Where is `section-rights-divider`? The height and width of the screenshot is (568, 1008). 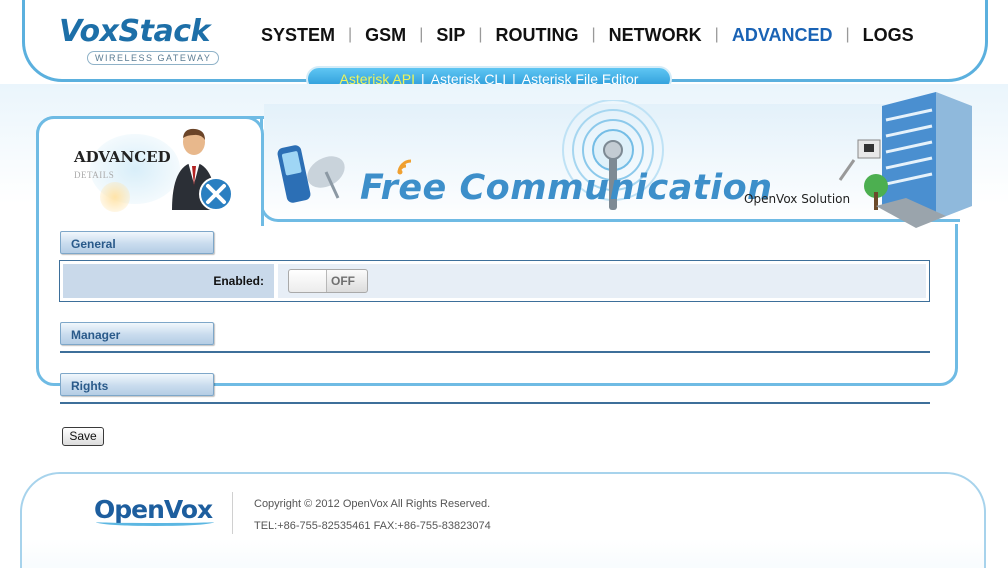
section-rights-divider is located at coordinates (495, 403).